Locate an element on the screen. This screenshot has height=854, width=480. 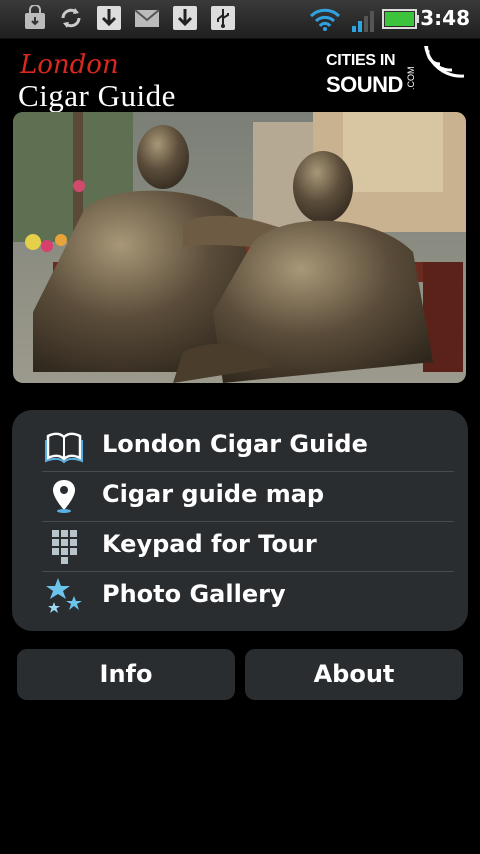
partner-logo: CITIES IN SOUND .COM is located at coordinates (398, 73).